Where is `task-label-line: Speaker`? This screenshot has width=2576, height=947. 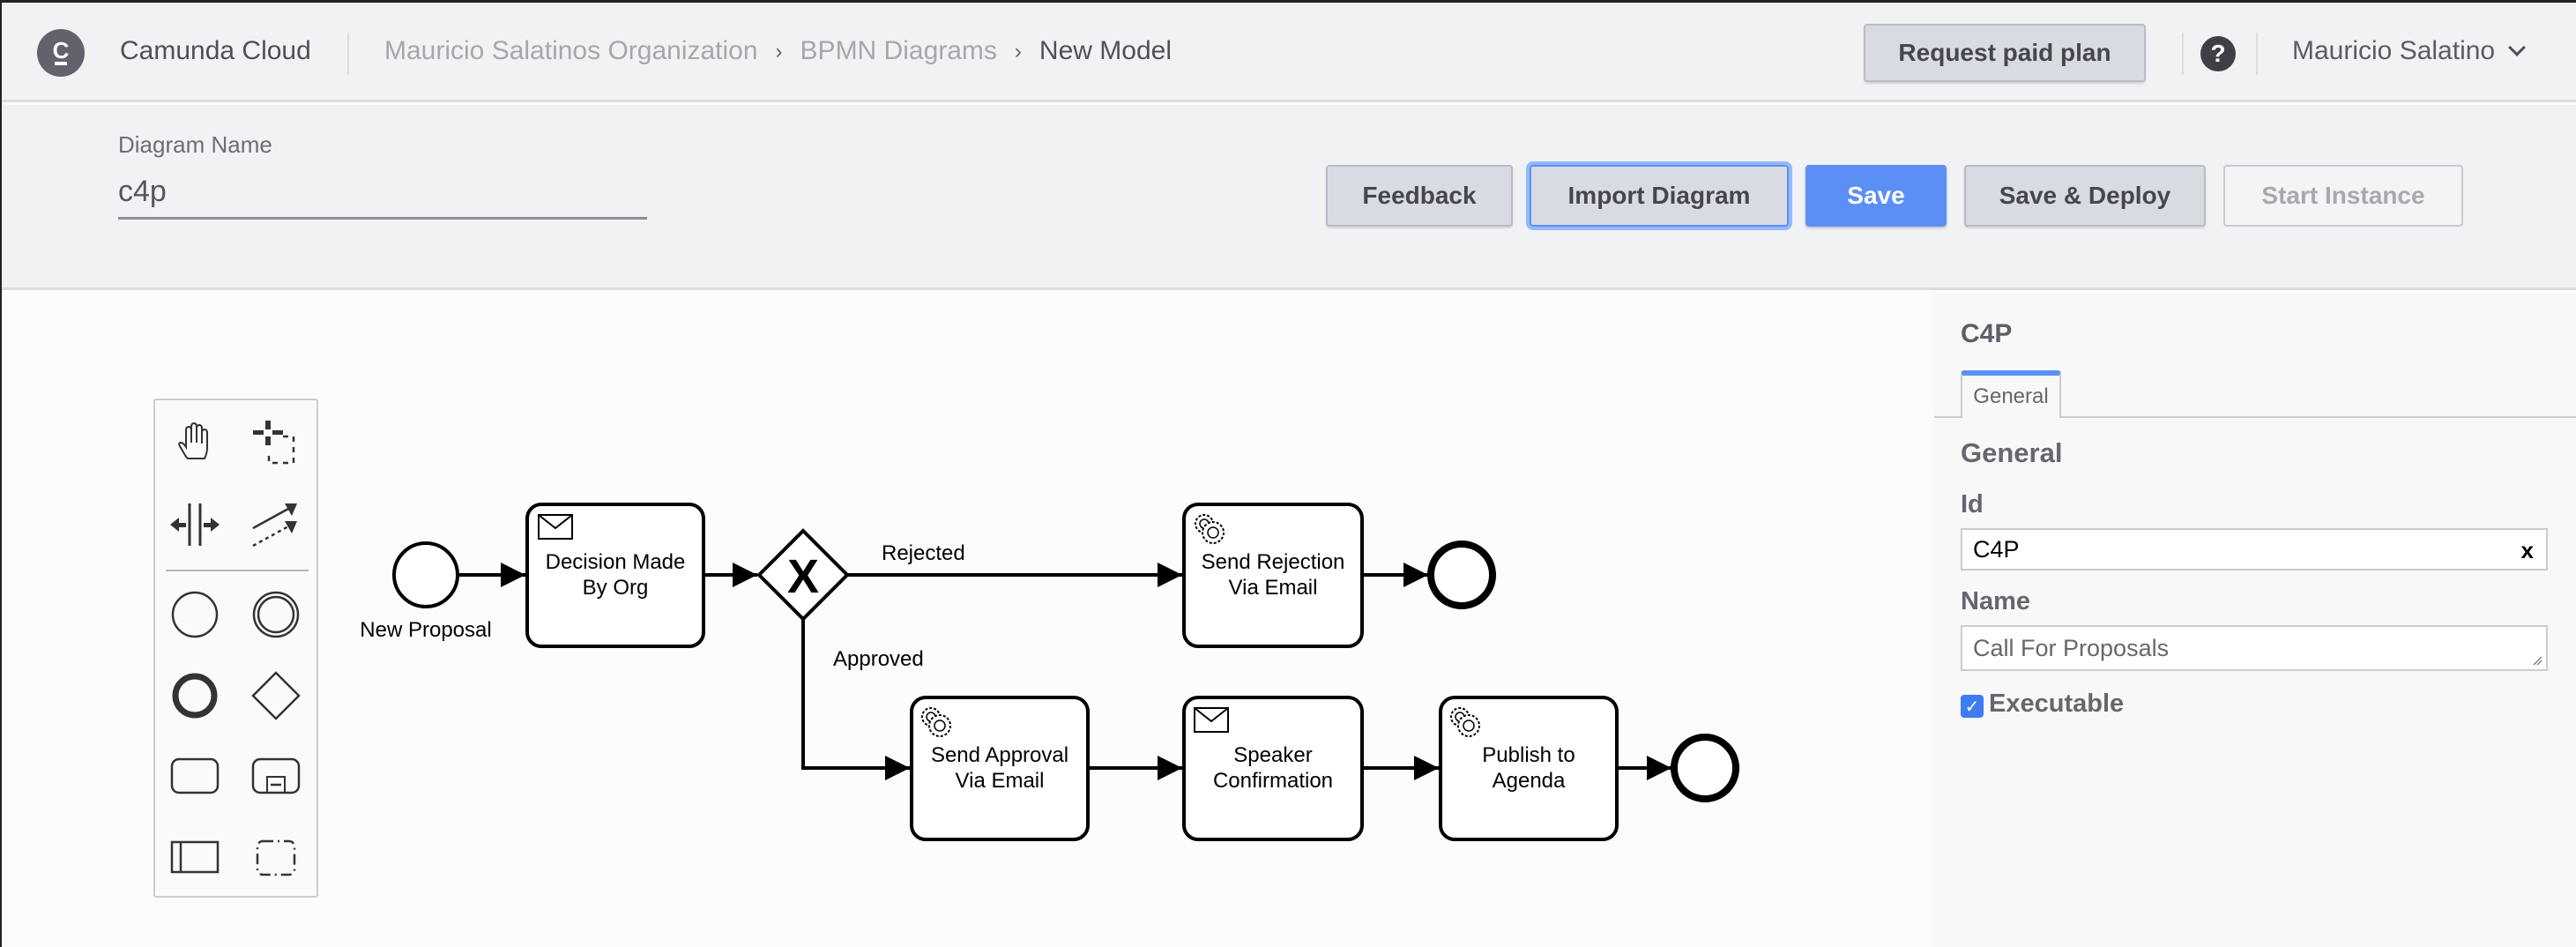 task-label-line: Speaker is located at coordinates (1272, 755).